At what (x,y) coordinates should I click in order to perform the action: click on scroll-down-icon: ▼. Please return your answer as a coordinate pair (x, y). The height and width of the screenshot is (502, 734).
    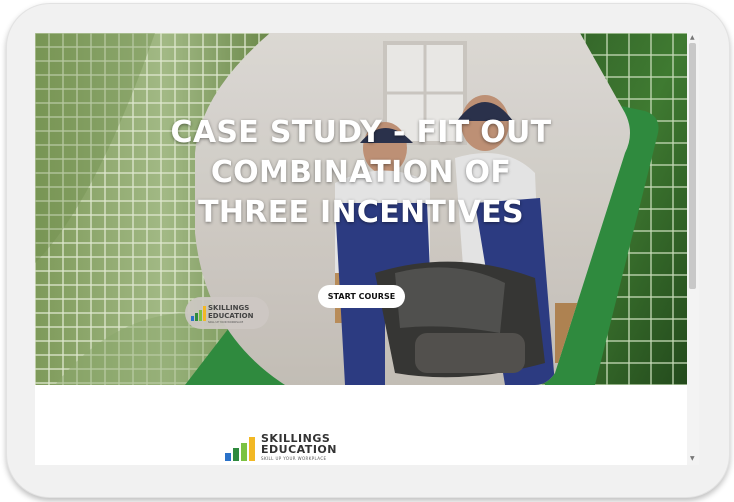
    Looking at the image, I should click on (692, 459).